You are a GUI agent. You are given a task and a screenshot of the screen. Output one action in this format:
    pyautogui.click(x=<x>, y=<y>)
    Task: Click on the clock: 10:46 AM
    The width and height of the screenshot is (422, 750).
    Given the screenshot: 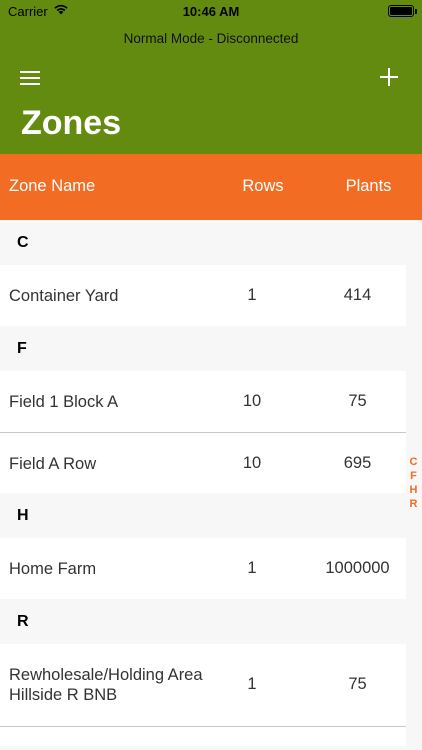 What is the action you would take?
    pyautogui.click(x=211, y=11)
    